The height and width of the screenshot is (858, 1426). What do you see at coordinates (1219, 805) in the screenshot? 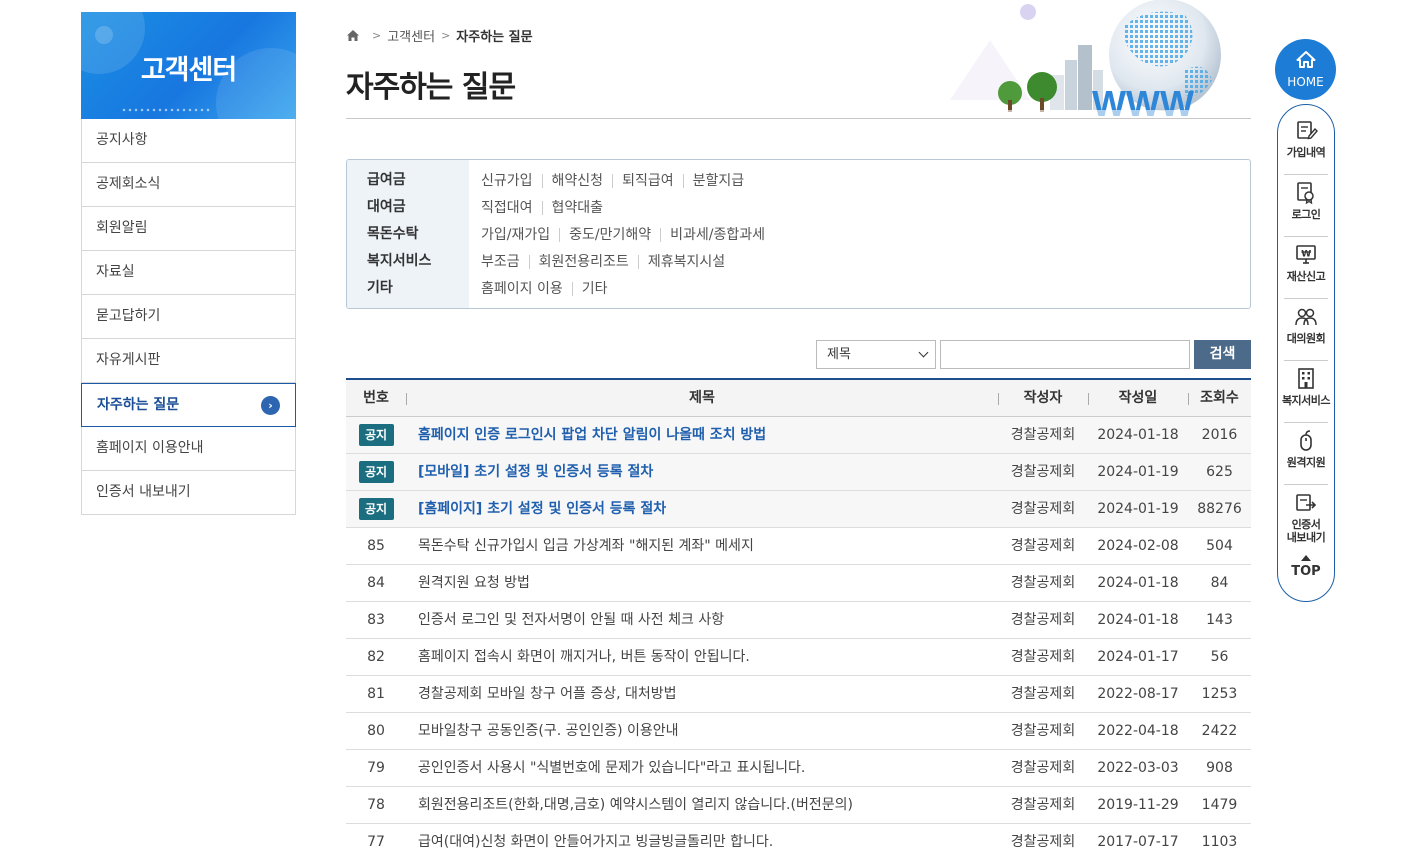
I see `row-views: 1479` at bounding box center [1219, 805].